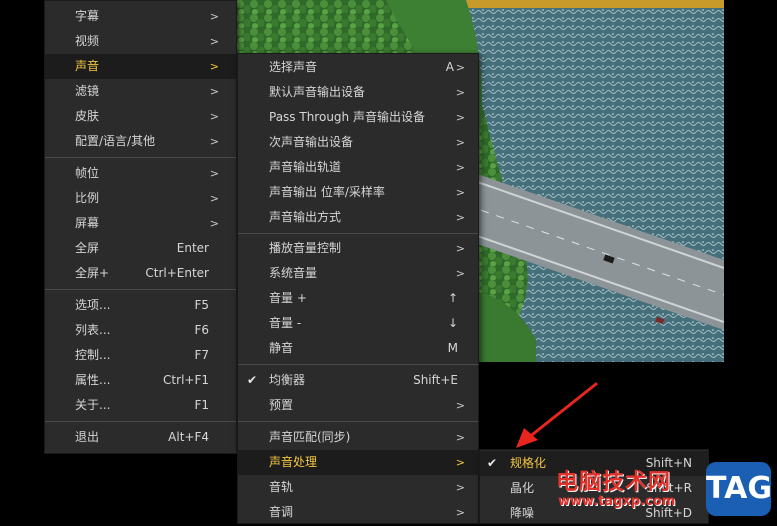 This screenshot has height=526, width=777. I want to click on menu-item-options: 选项... F5, so click(140, 305).